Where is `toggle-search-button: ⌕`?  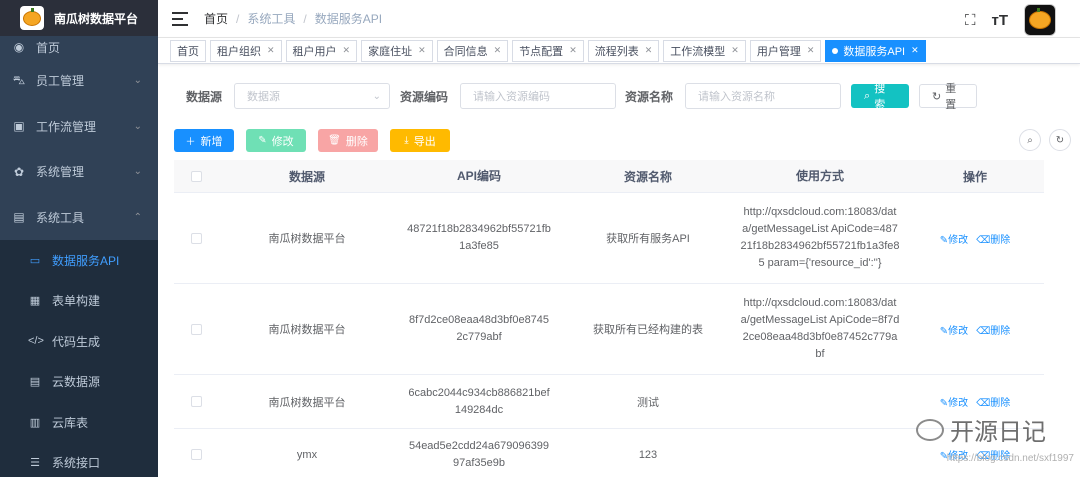
toggle-search-button: ⌕ is located at coordinates (1030, 140).